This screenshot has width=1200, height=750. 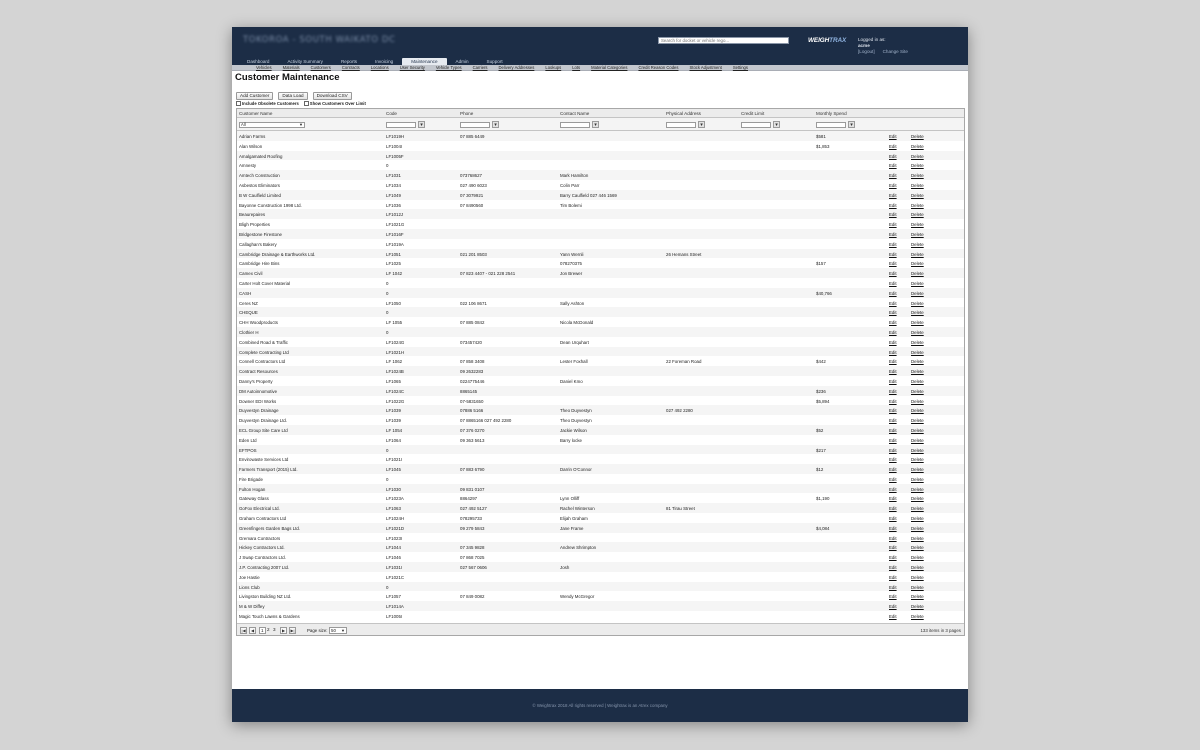 What do you see at coordinates (831, 125) in the screenshot?
I see `spend-filter-input` at bounding box center [831, 125].